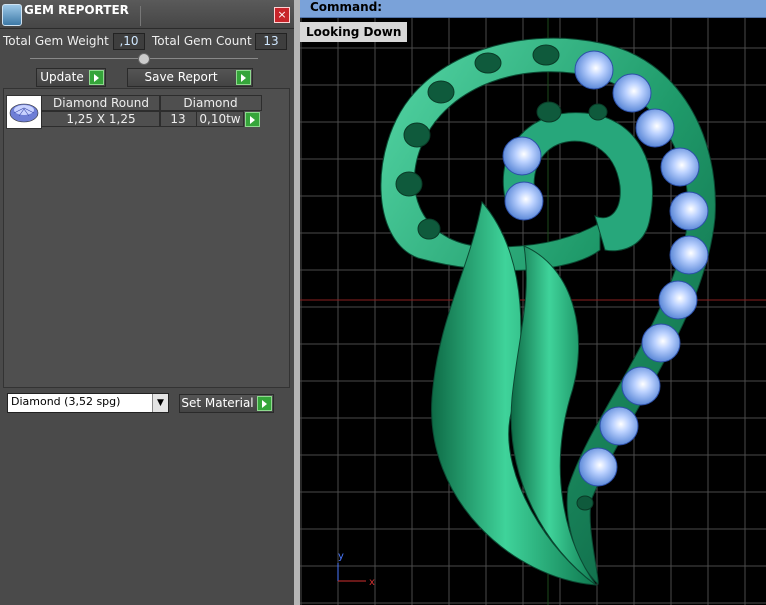 This screenshot has height=605, width=766. What do you see at coordinates (220, 119) in the screenshot?
I see `gem-weight: 0,10tw` at bounding box center [220, 119].